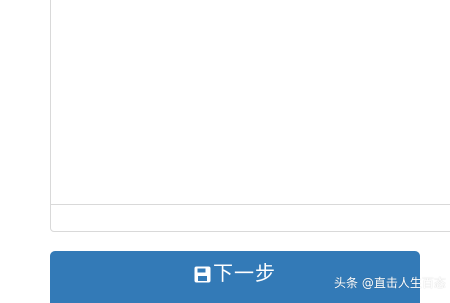 The image size is (450, 303). Describe the element at coordinates (250, 218) in the screenshot. I see `textarea-footer` at that location.